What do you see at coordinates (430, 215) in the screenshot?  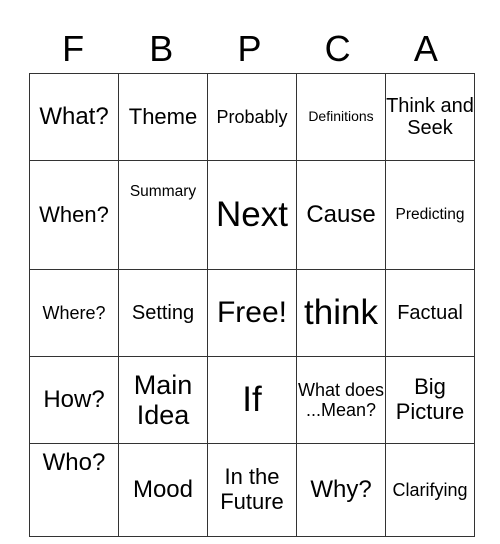 I see `bingo-cell: Predicting` at bounding box center [430, 215].